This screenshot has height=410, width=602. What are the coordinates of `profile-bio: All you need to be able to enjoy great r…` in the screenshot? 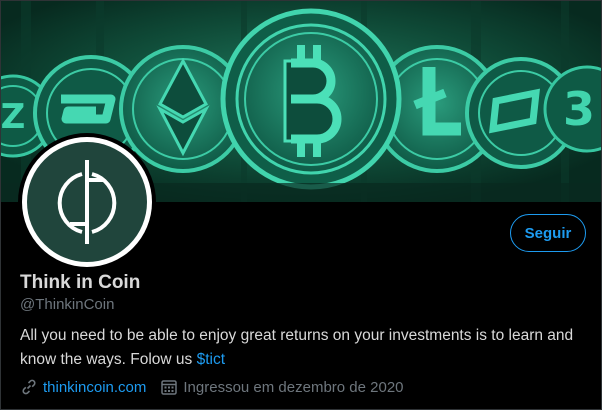 It's located at (300, 348).